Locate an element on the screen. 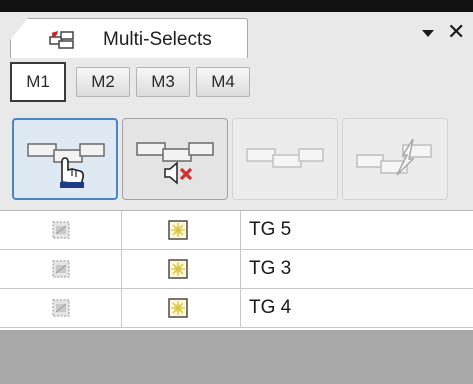 The height and width of the screenshot is (384, 473). dropdown-arrow-icon is located at coordinates (428, 33).